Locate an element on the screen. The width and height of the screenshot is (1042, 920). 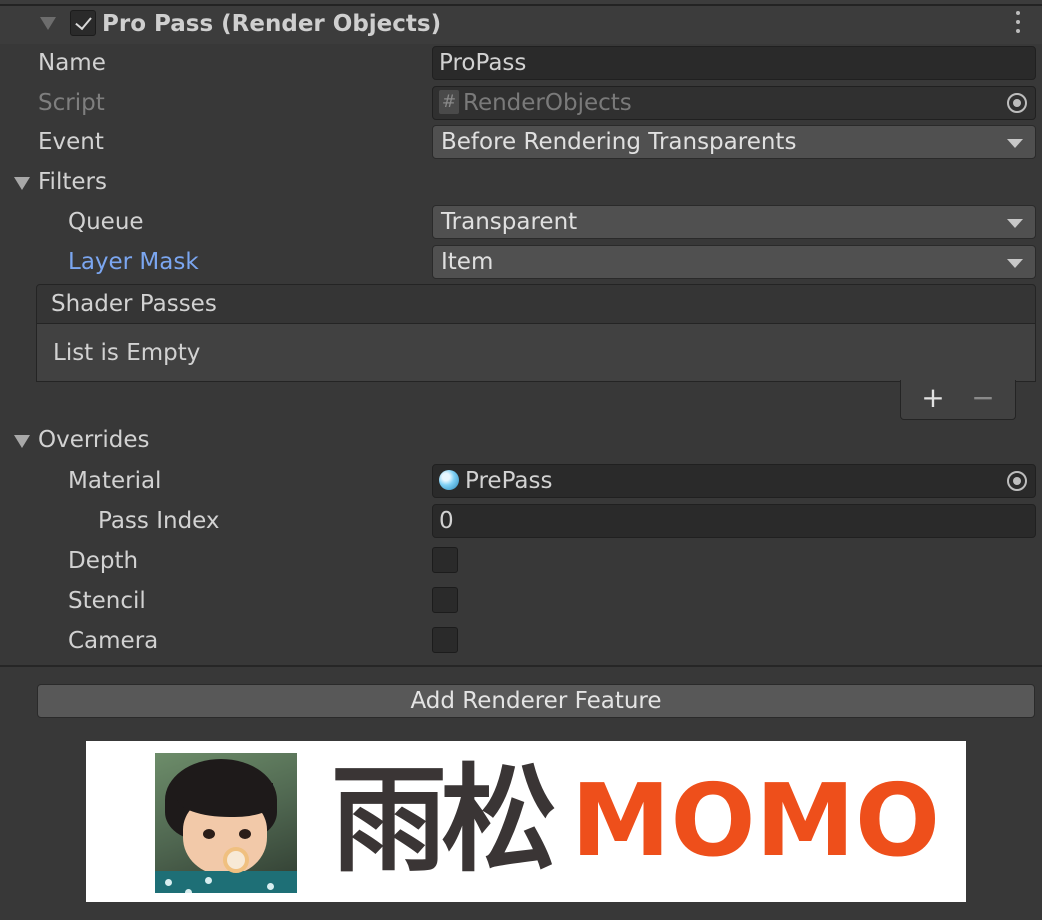
filters-foldout-icon is located at coordinates (22, 183).